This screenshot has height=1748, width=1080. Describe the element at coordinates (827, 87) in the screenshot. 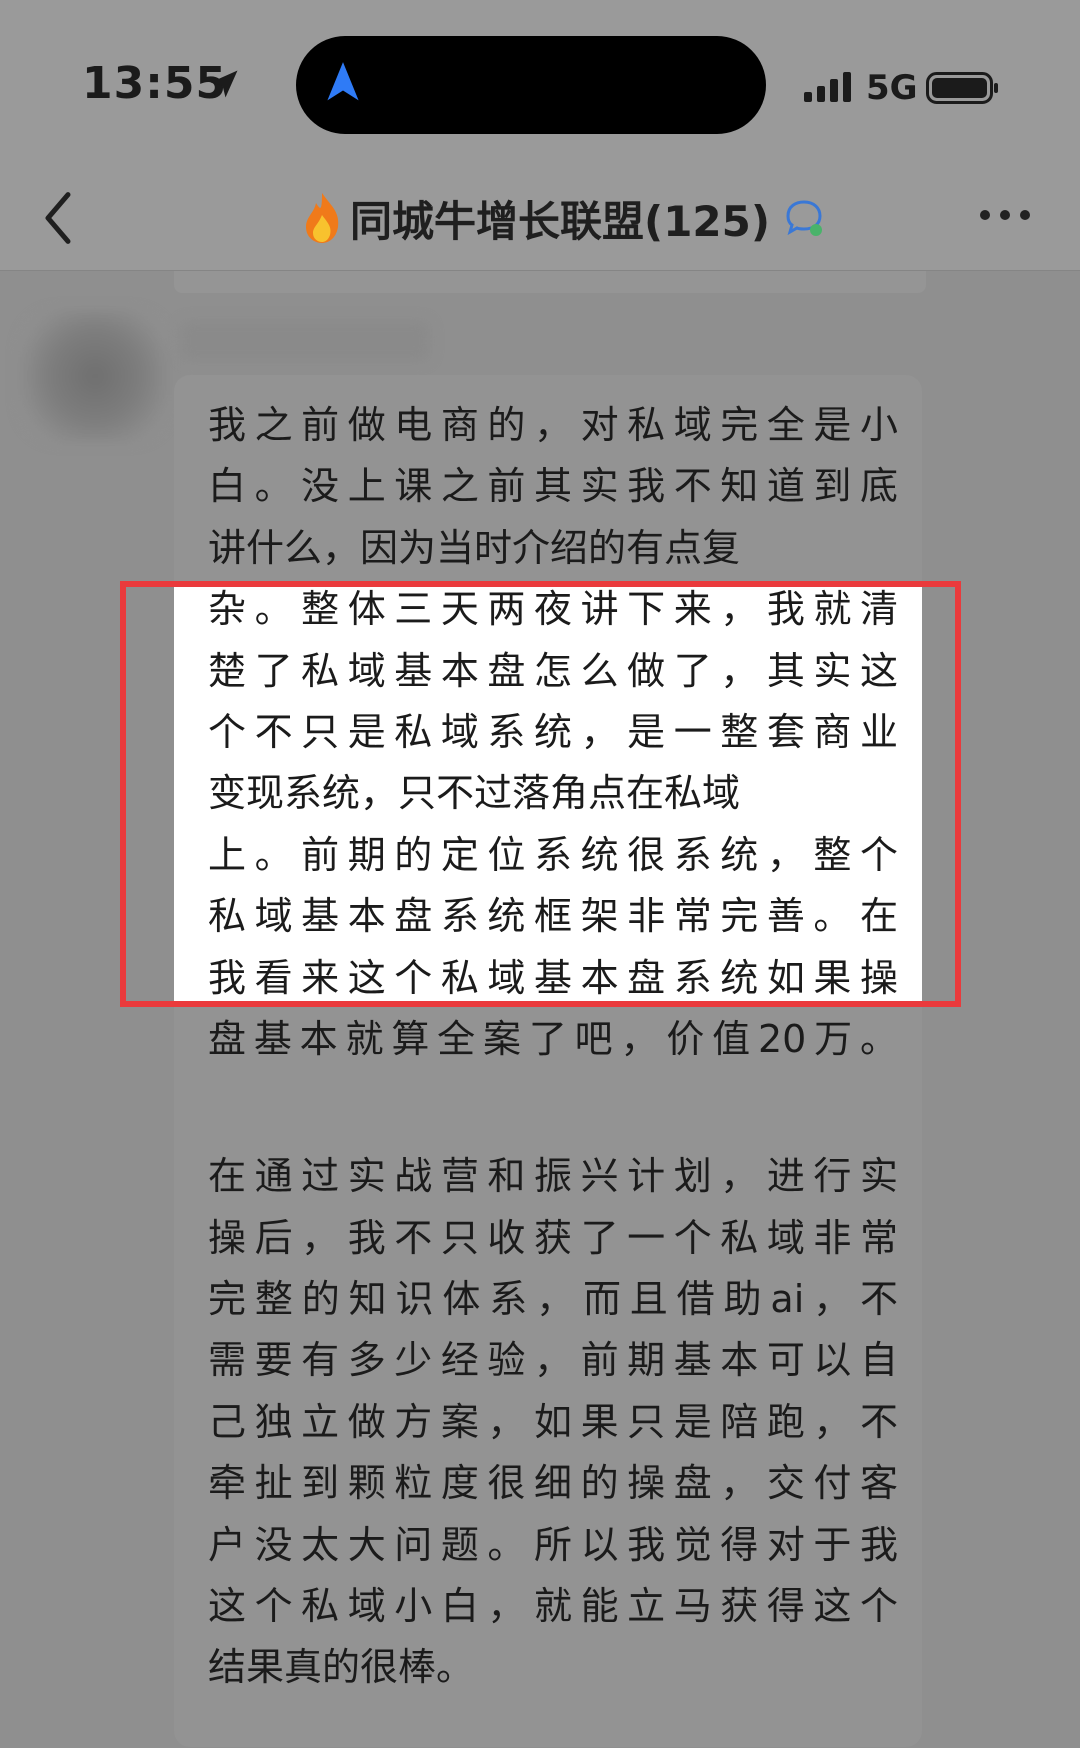

I see `cellular-signal-icon` at that location.